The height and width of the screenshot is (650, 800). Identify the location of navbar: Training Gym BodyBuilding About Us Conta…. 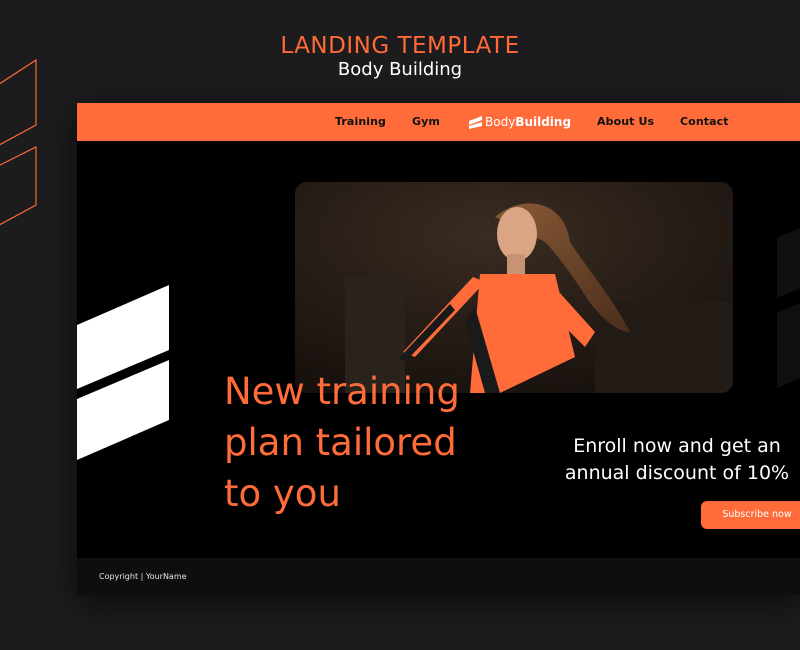
(438, 122).